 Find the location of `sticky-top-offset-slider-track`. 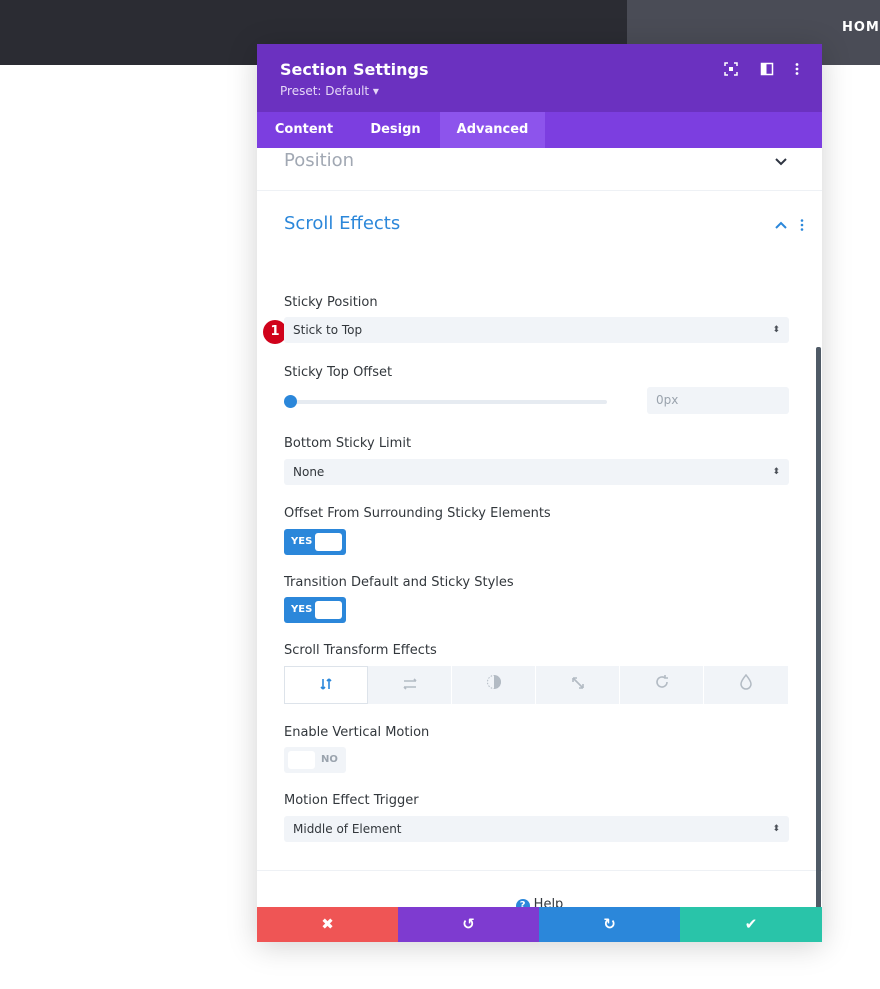

sticky-top-offset-slider-track is located at coordinates (448, 402).